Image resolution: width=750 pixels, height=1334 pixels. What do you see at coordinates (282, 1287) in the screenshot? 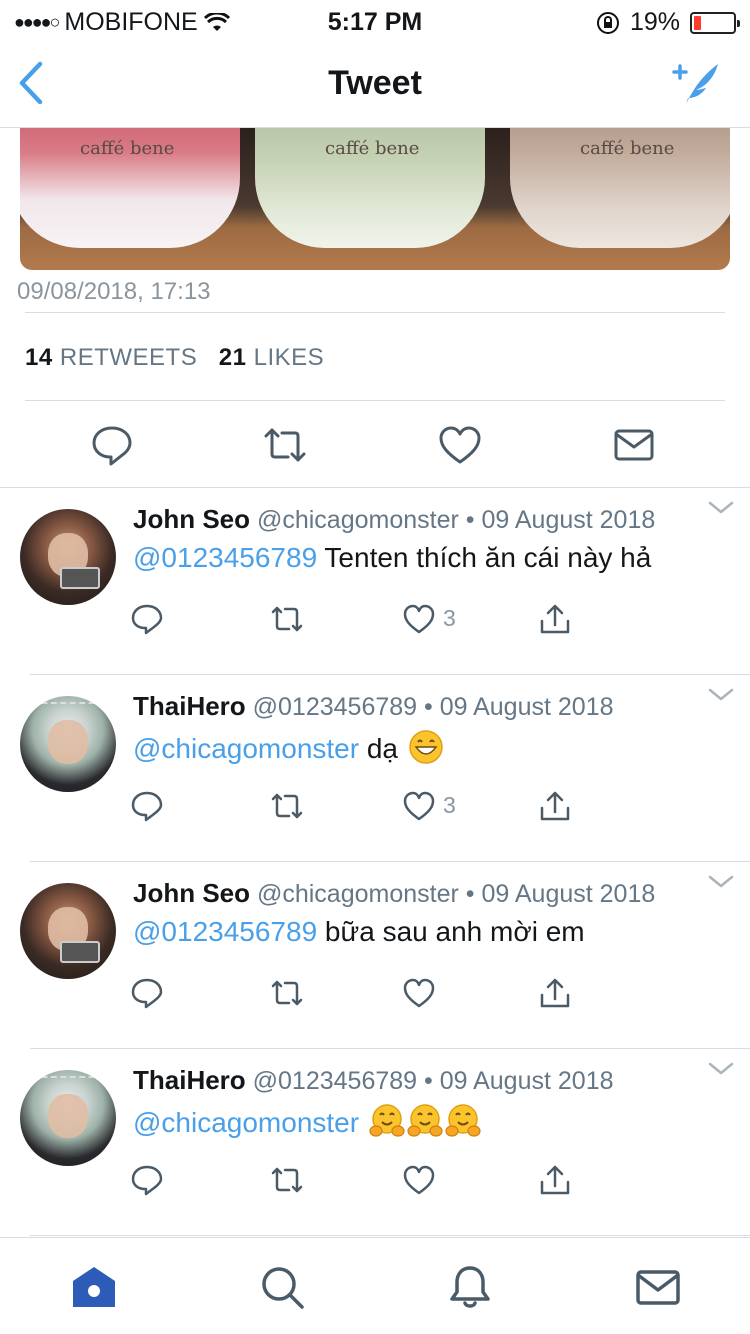
I see `search-icon` at bounding box center [282, 1287].